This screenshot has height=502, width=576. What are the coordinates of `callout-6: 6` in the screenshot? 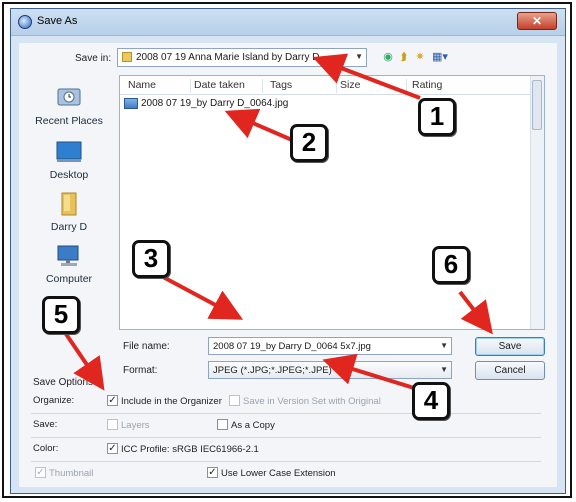 It's located at (451, 265).